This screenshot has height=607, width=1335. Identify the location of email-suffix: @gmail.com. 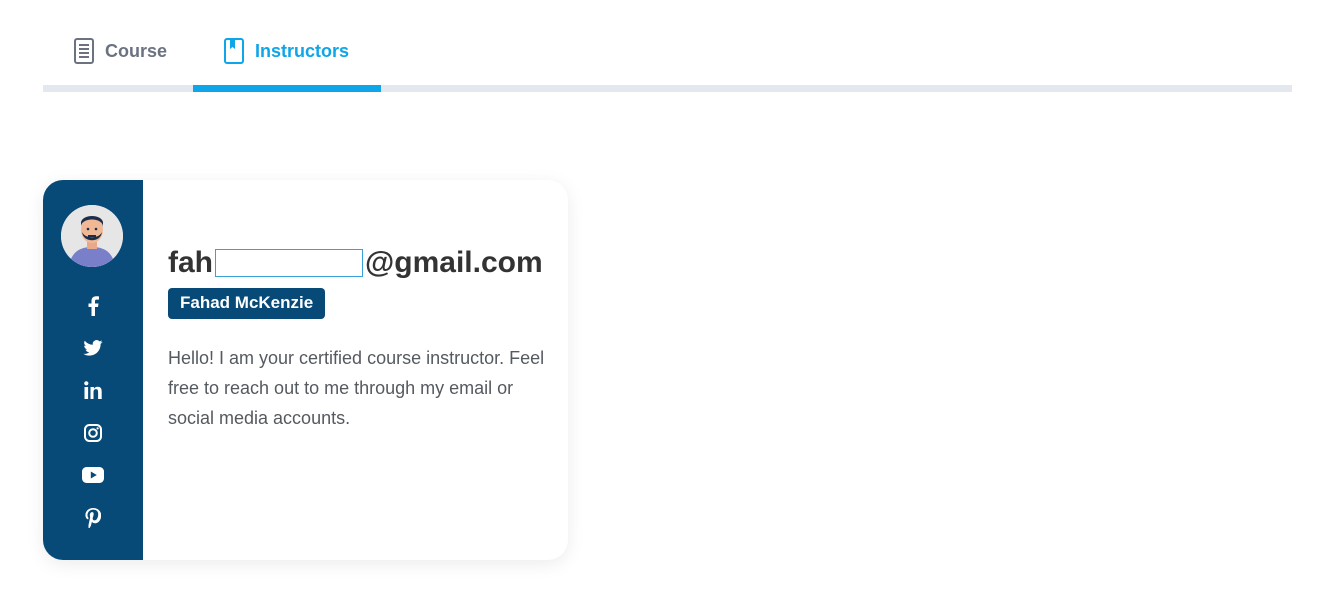
(454, 262).